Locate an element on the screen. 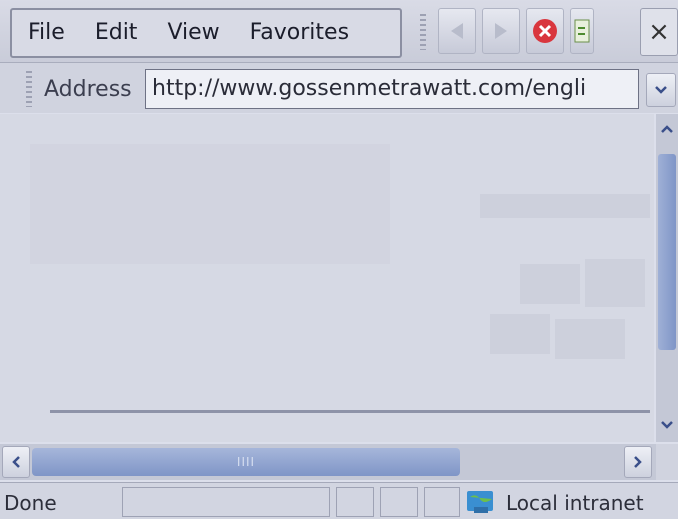  chevron-up-icon is located at coordinates (667, 129).